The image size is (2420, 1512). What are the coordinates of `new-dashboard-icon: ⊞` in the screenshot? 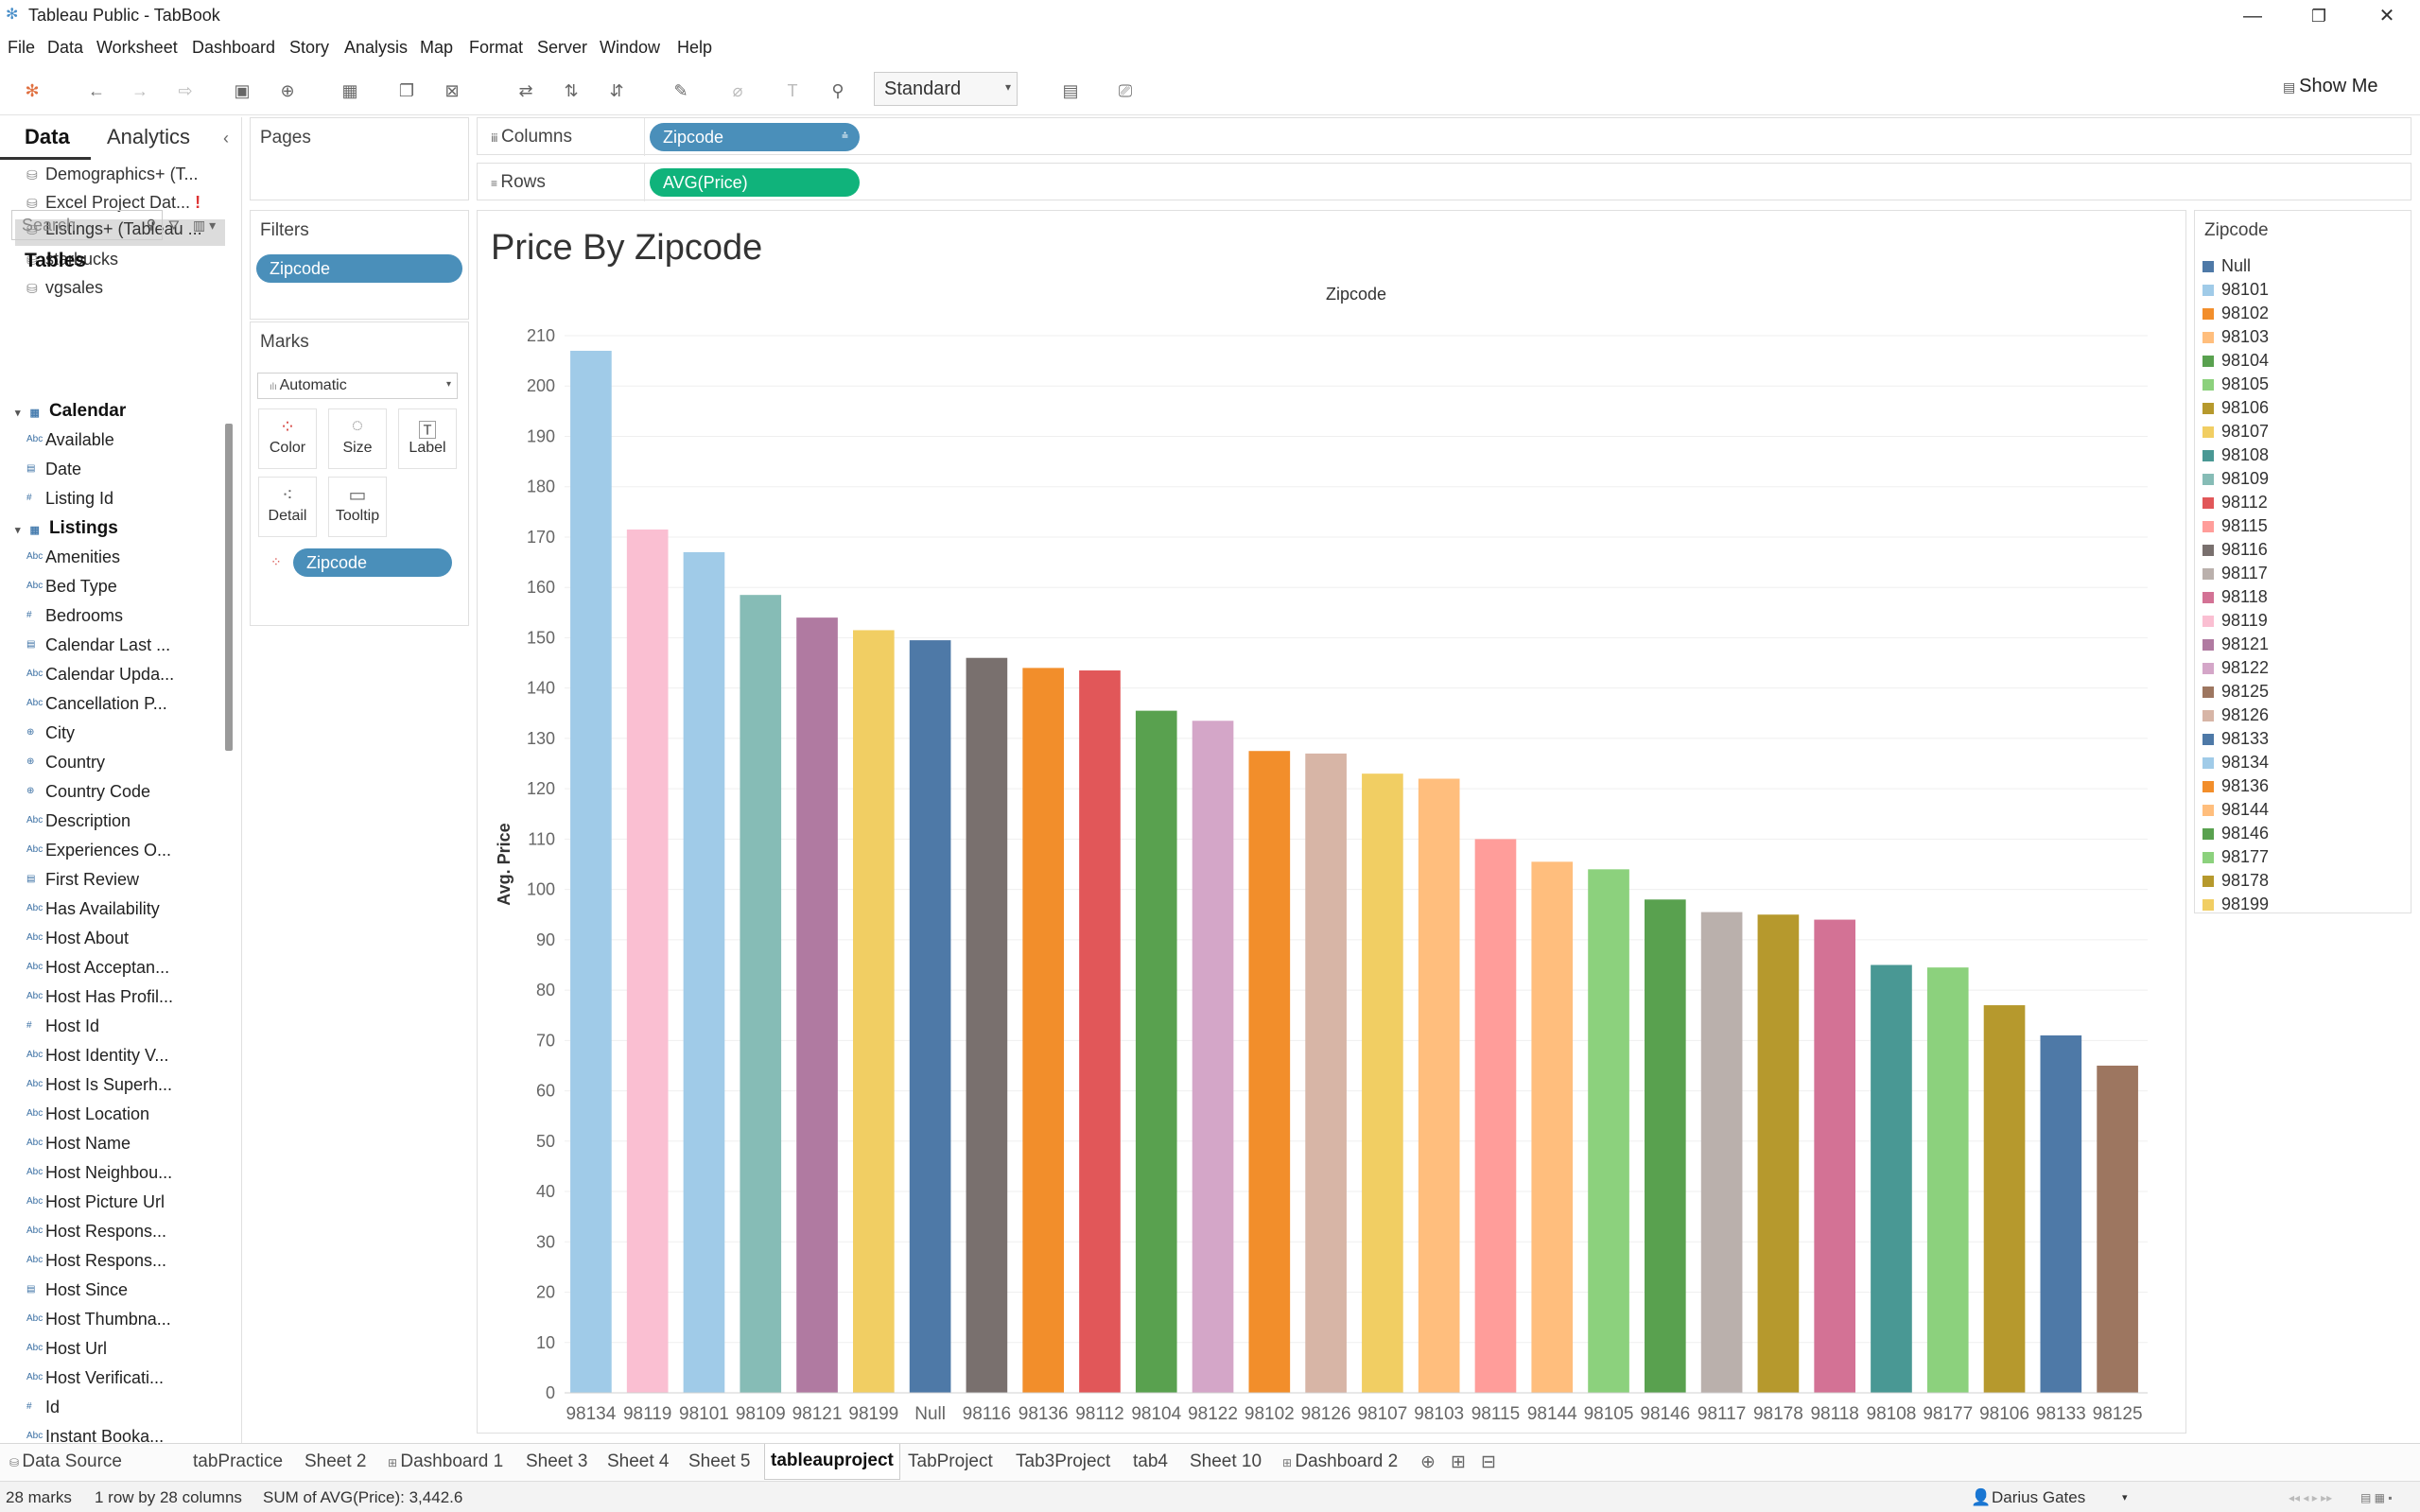 It's located at (1458, 1462).